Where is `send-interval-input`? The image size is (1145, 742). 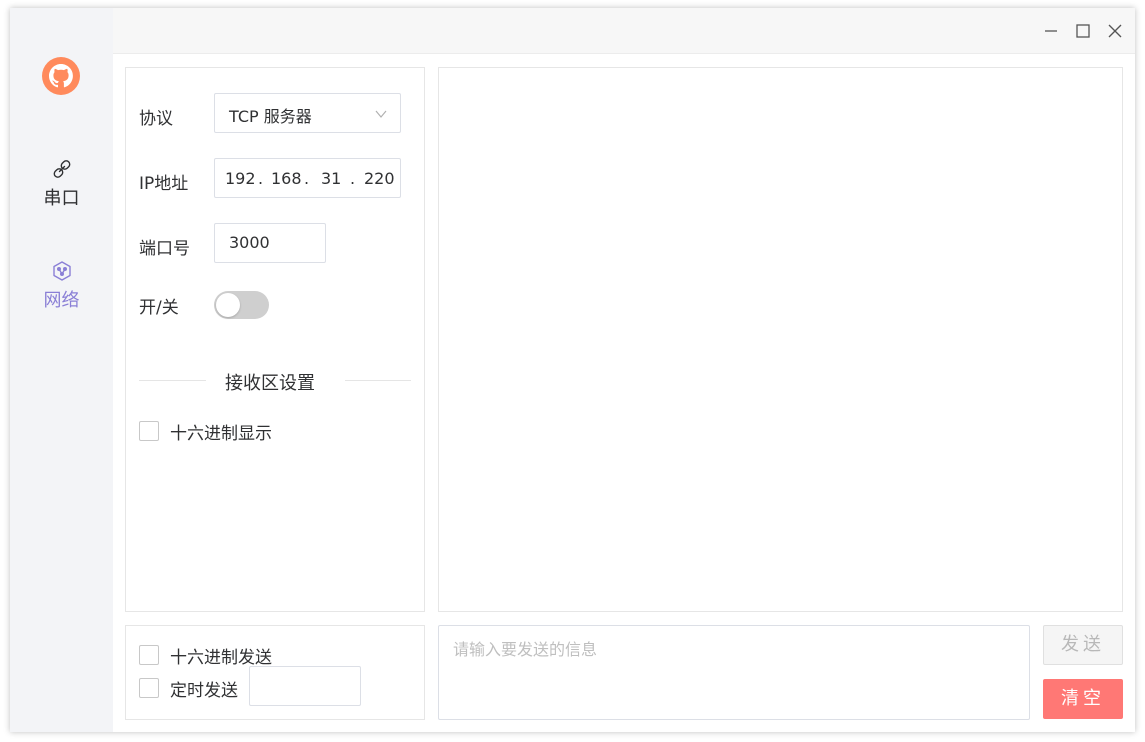
send-interval-input is located at coordinates (305, 686).